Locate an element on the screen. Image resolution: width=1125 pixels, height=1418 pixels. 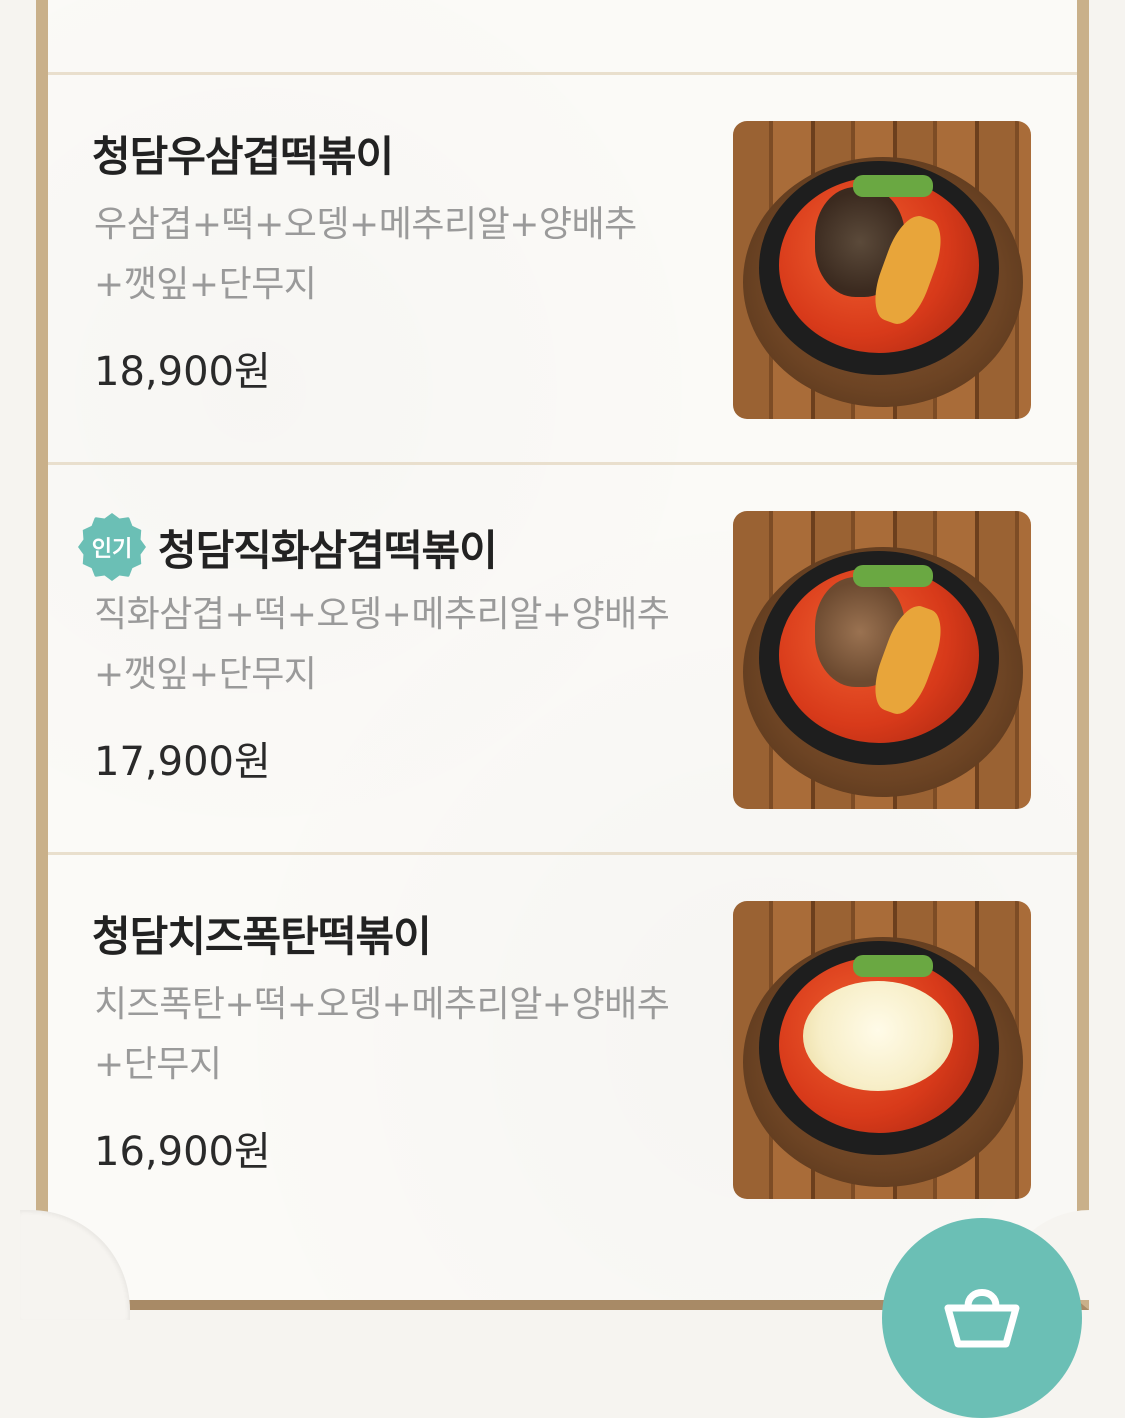
menu-item-price: 17,900원 is located at coordinates (182, 762).